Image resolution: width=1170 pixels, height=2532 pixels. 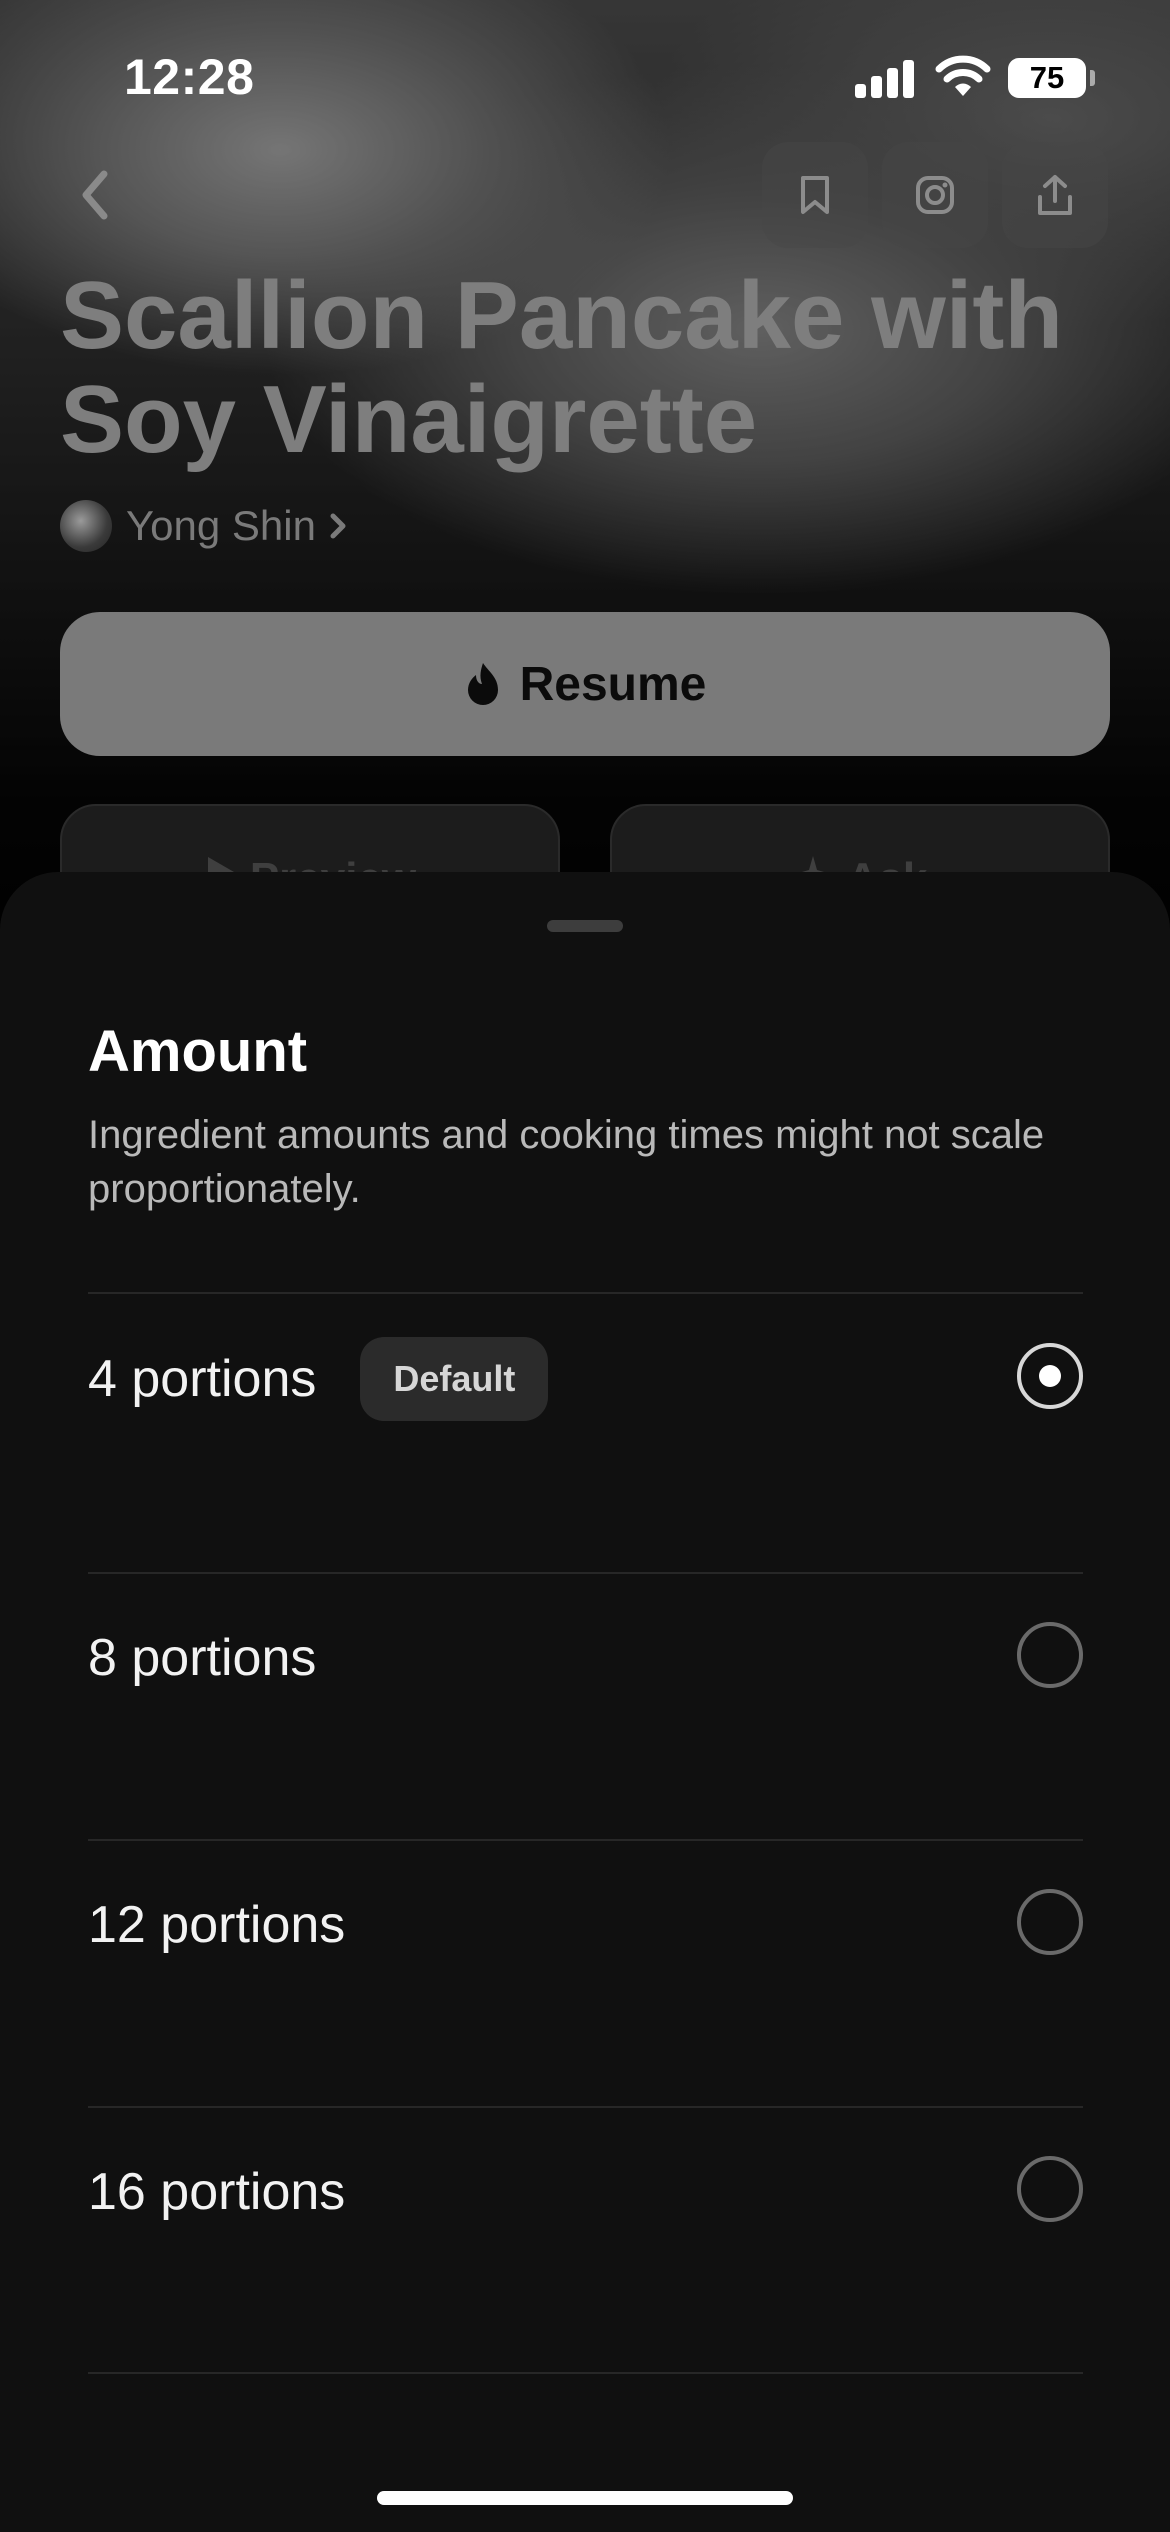 I want to click on resume-button: Resume, so click(x=585, y=684).